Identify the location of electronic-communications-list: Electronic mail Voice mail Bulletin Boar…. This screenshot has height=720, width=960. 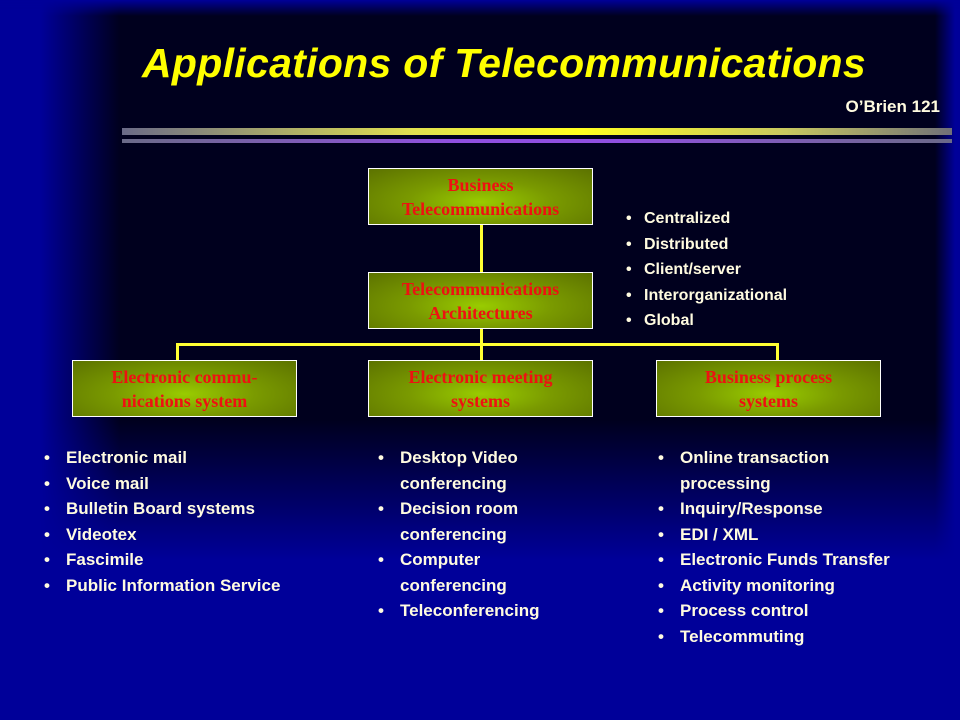
(204, 521).